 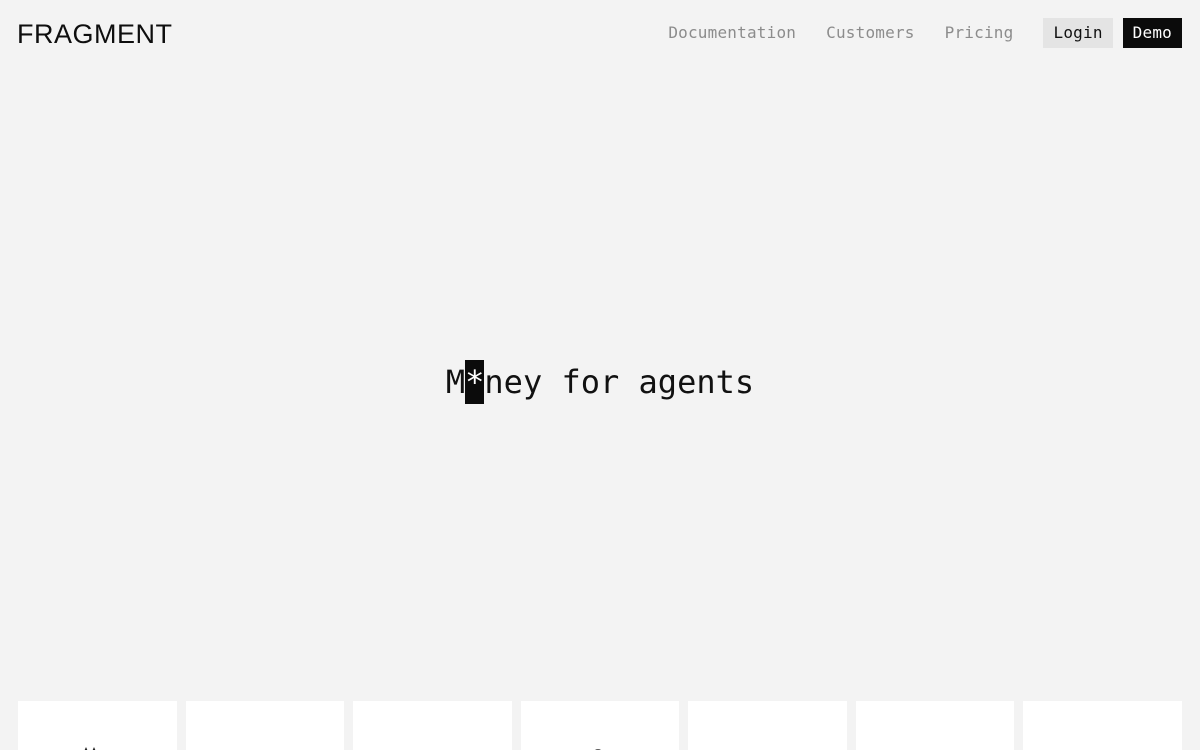 What do you see at coordinates (619, 382) in the screenshot?
I see `hero-title-suffix: ney for agents` at bounding box center [619, 382].